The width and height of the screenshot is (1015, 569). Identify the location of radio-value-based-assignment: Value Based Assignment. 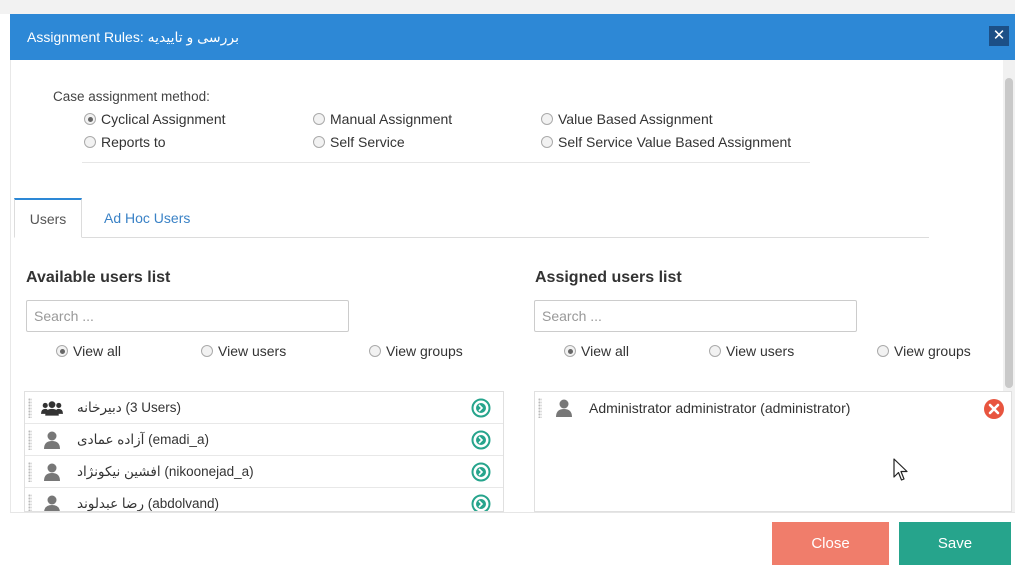
(627, 119).